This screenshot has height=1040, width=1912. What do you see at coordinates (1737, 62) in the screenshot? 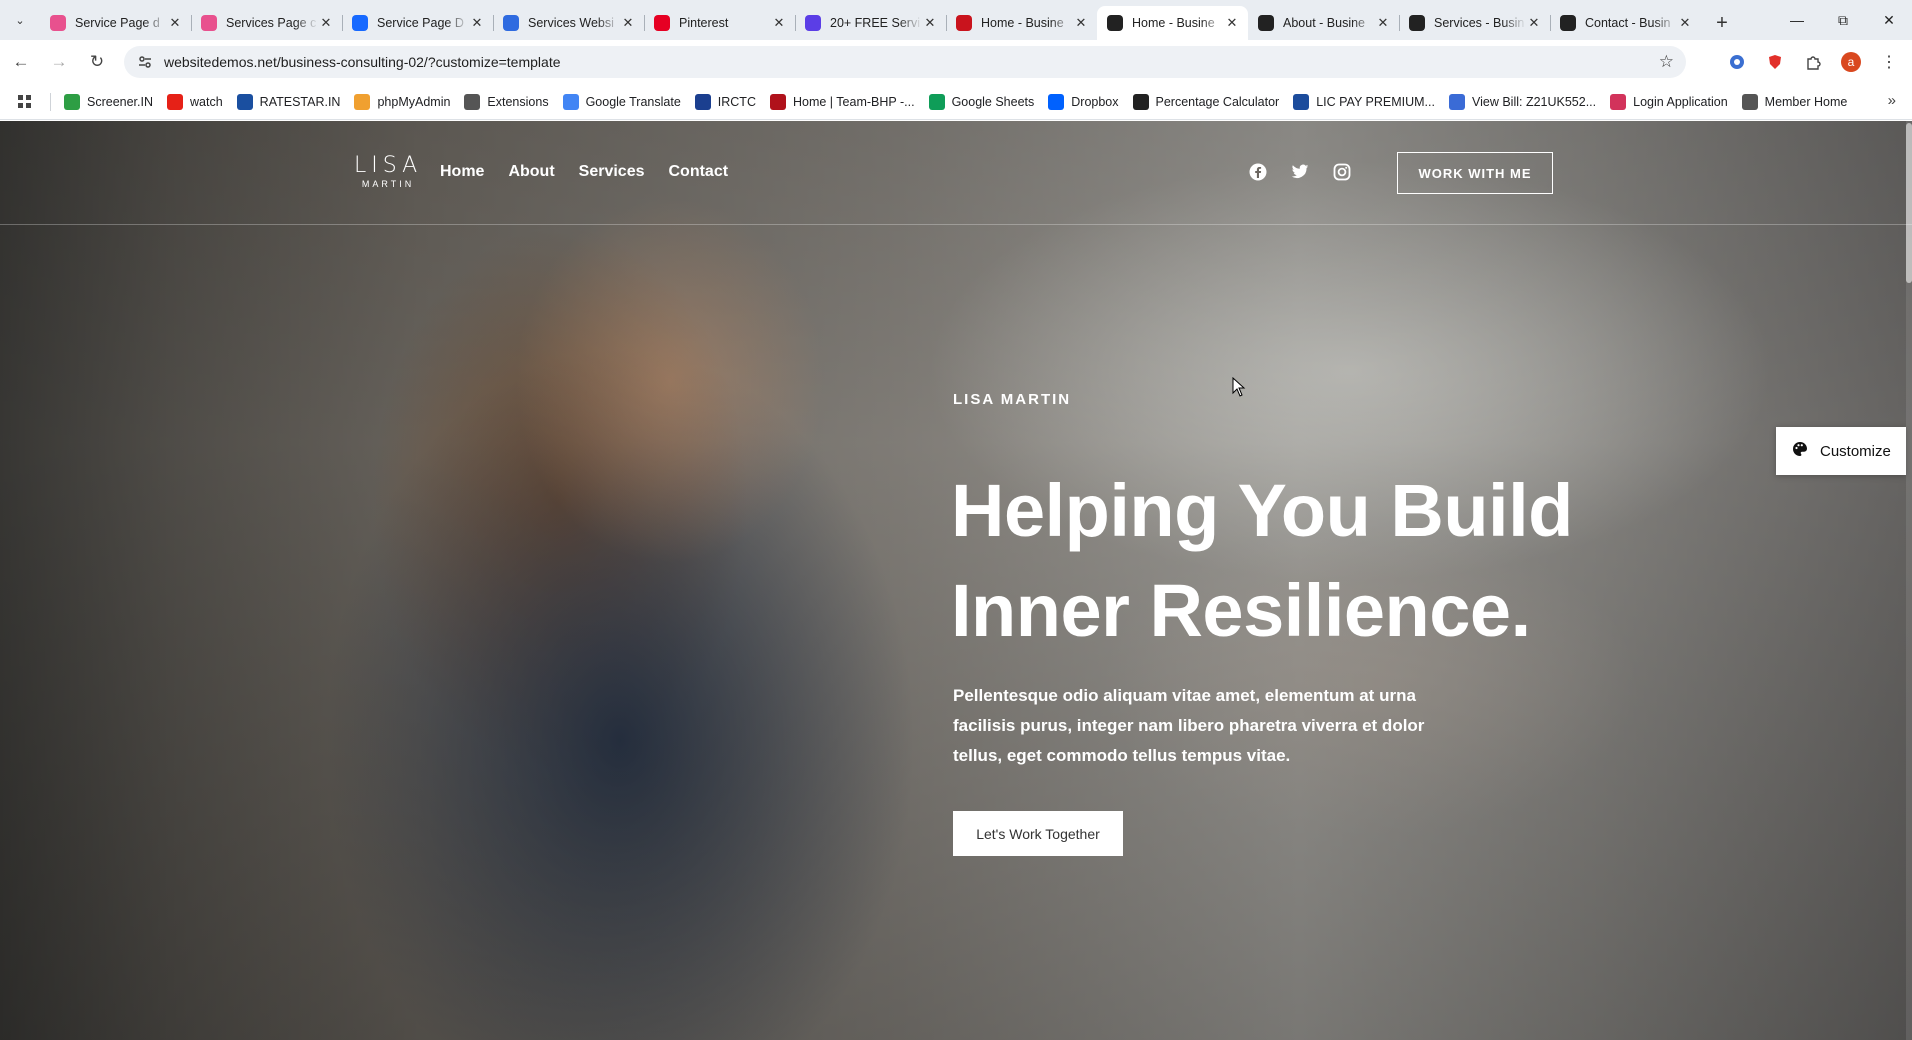
I see `extension-blue-icon` at bounding box center [1737, 62].